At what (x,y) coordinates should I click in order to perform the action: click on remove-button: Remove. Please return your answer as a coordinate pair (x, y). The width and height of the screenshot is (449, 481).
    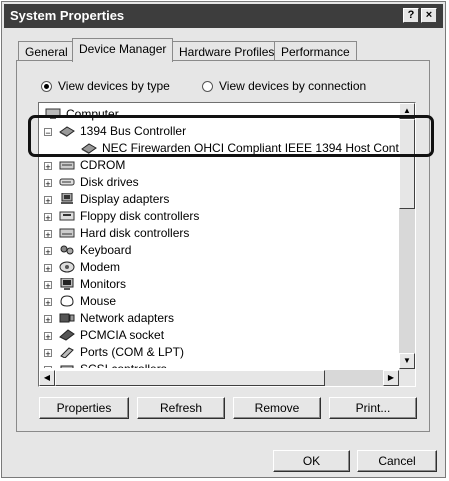
    Looking at the image, I should click on (277, 408).